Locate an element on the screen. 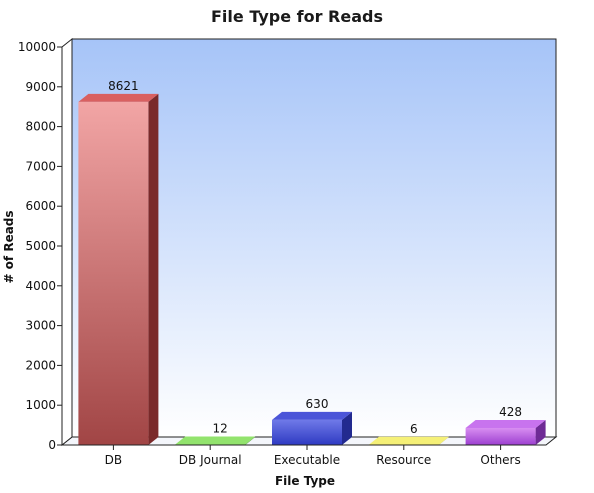 This screenshot has width=594, height=493. y-tick-label: 9000 is located at coordinates (40, 87).